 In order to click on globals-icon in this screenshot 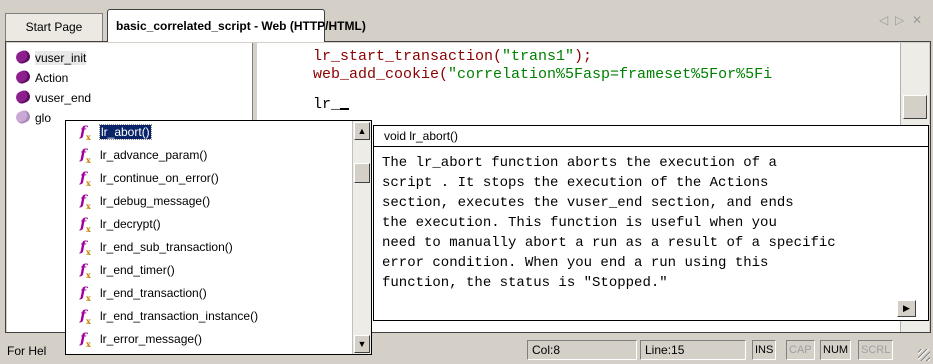, I will do `click(23, 117)`.